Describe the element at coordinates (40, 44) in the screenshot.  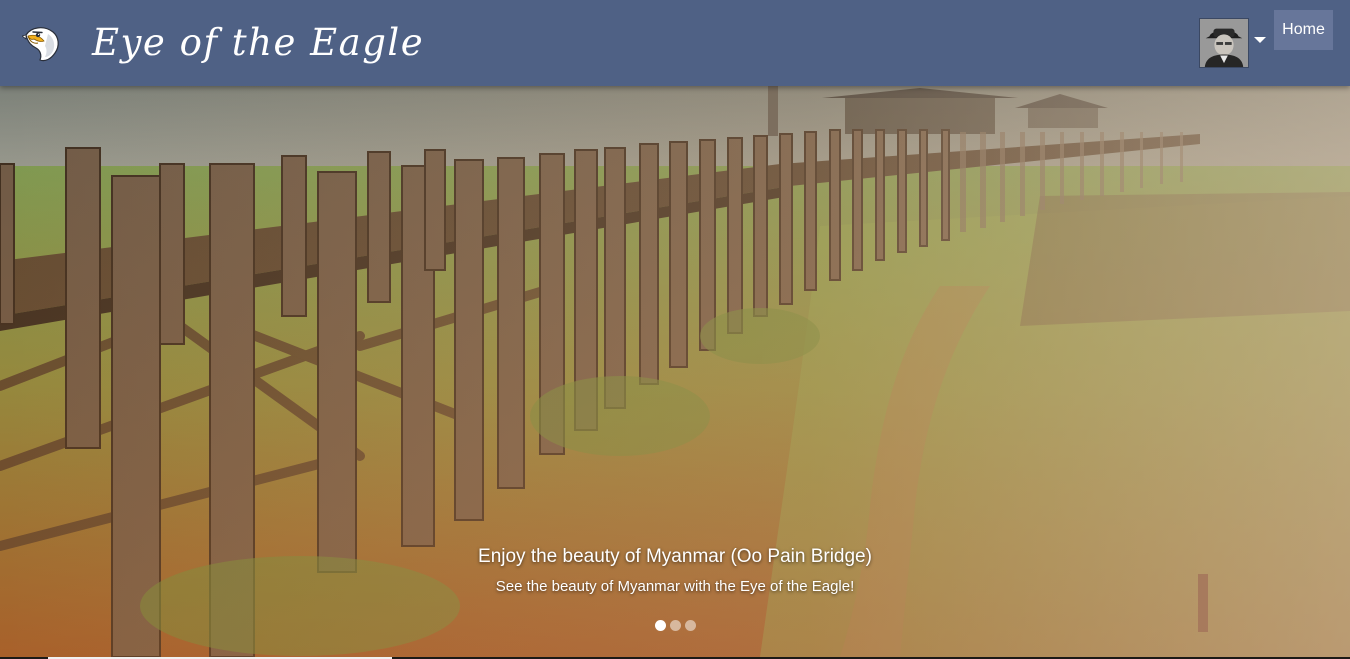
I see `eagle-head-icon` at that location.